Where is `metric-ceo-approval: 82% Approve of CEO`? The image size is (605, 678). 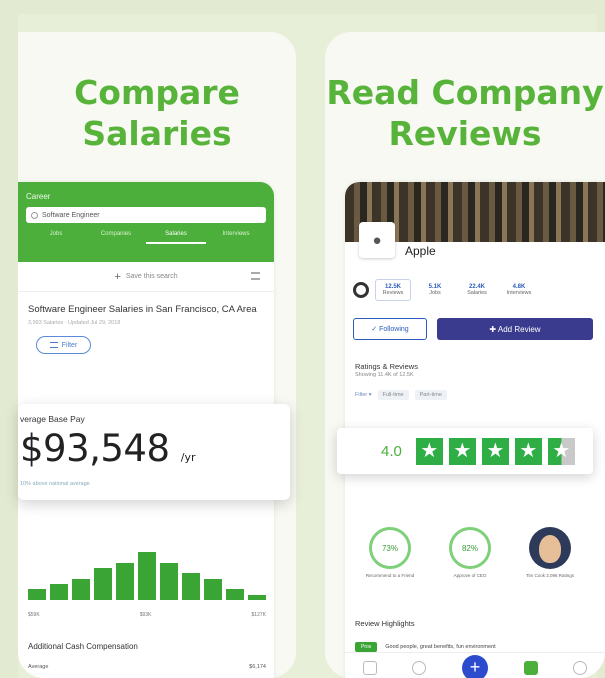
metric-ceo-approval: 82% Approve of CEO is located at coordinates (470, 553).